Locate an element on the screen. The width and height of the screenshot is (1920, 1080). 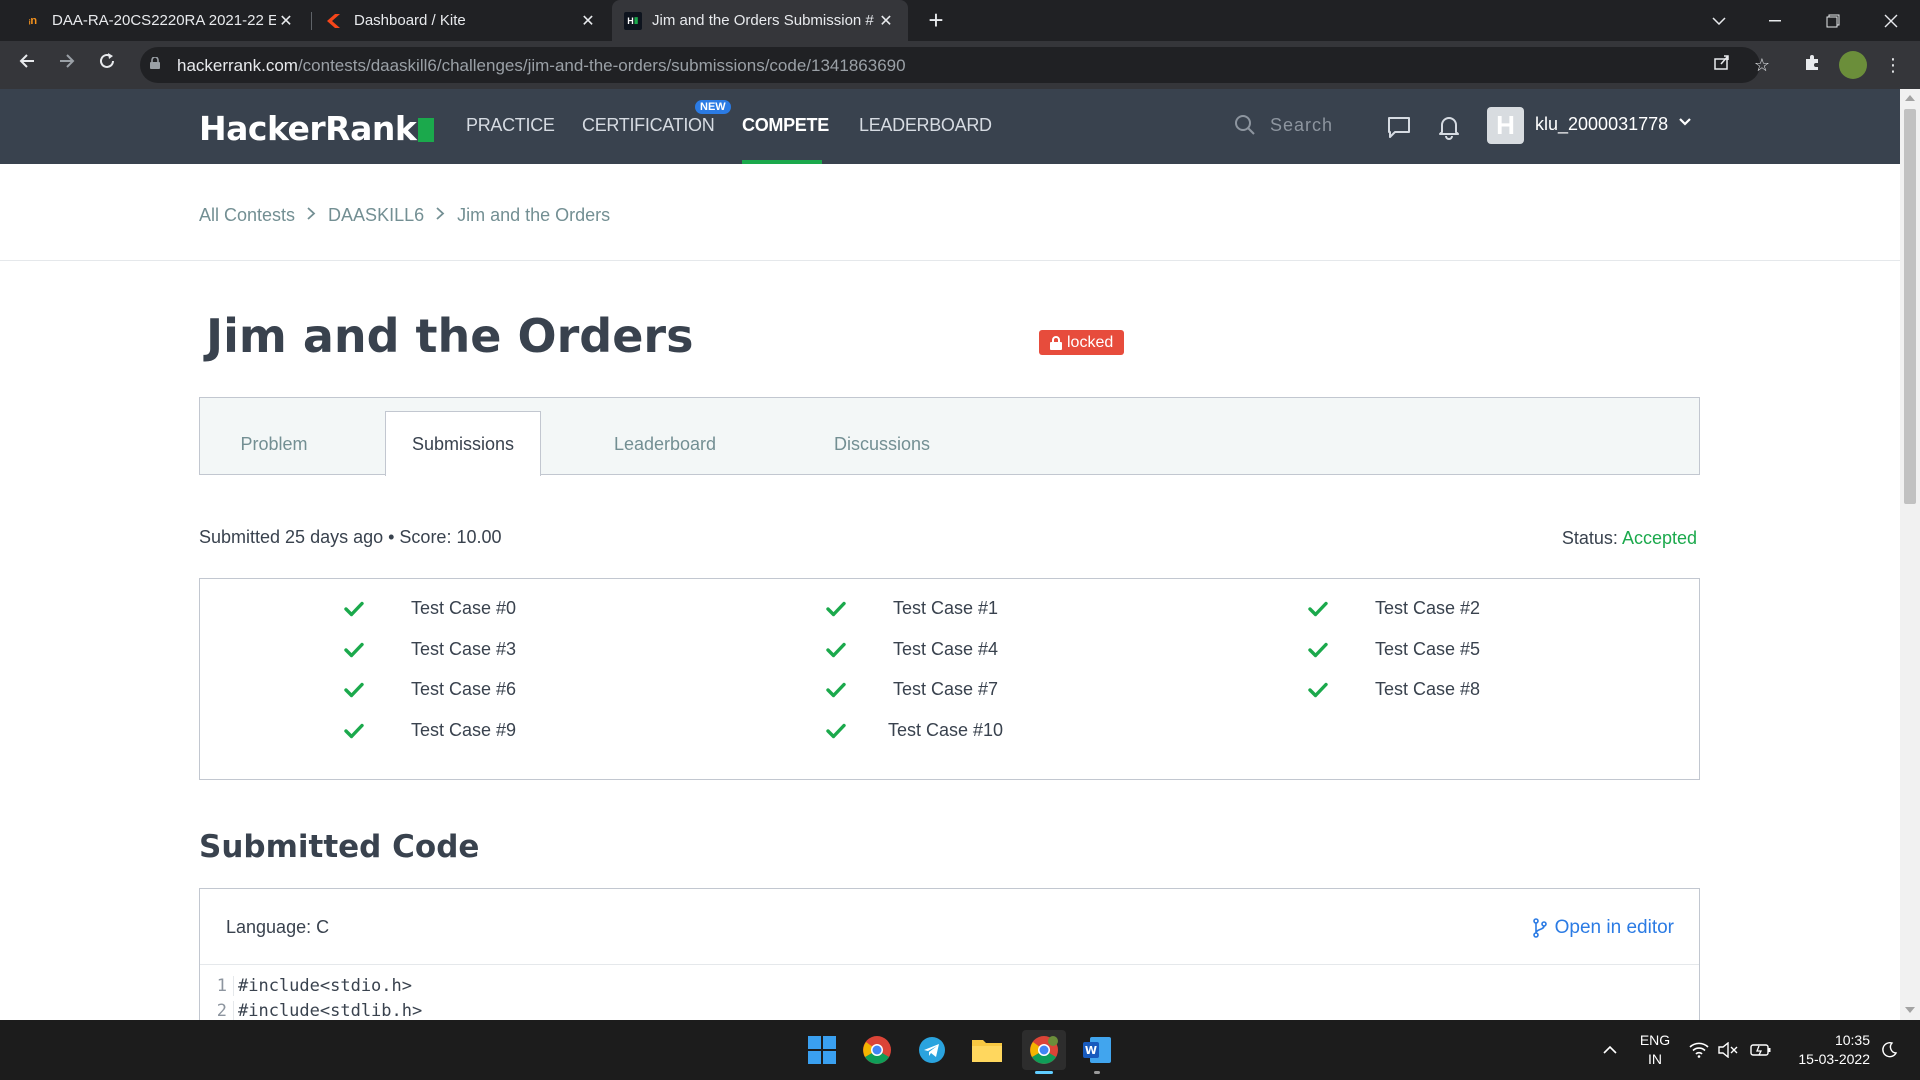
breadcrumb-all-contests: All Contests is located at coordinates (247, 215).